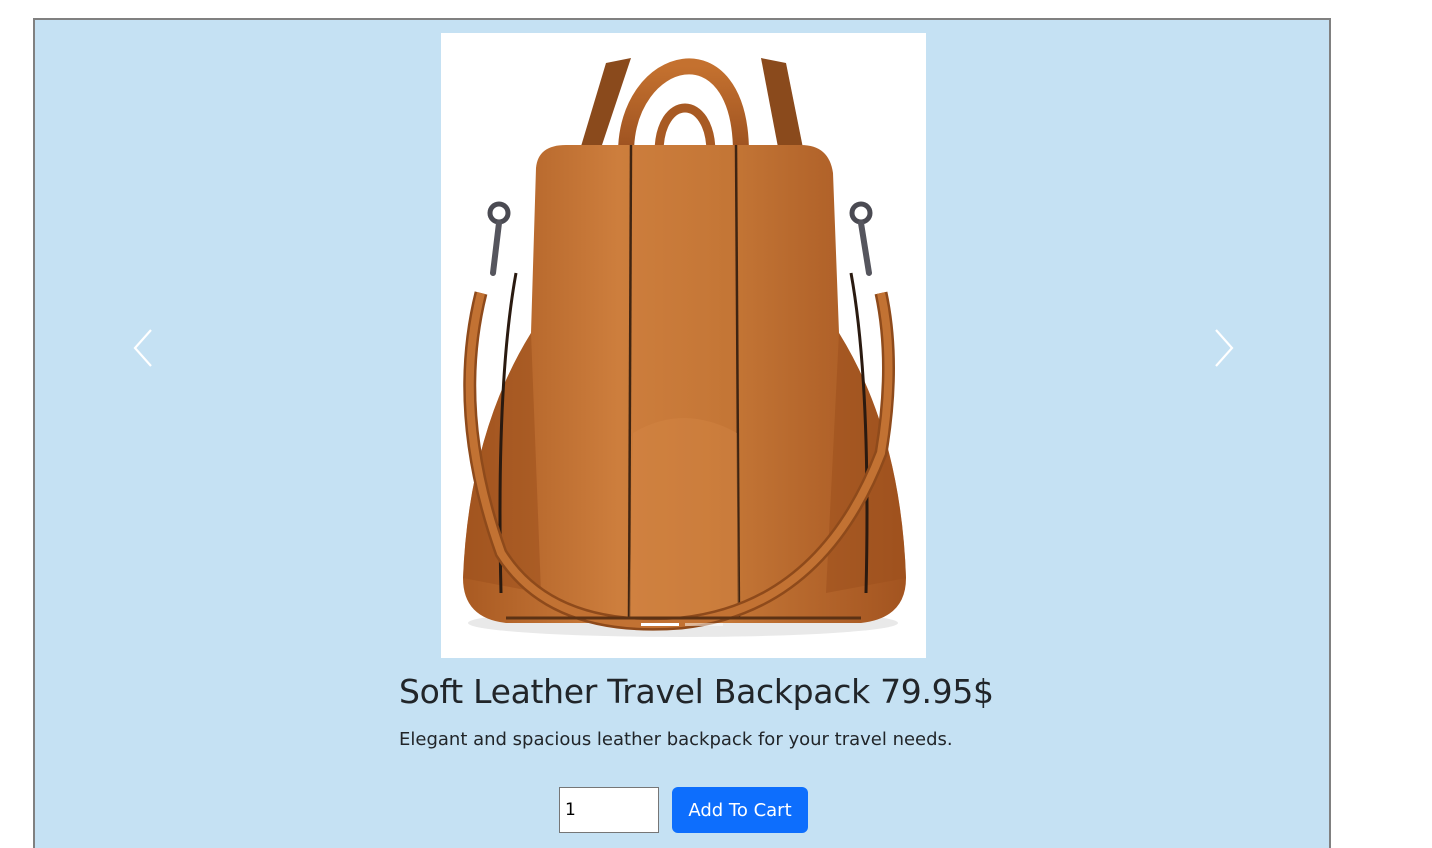  Describe the element at coordinates (682, 624) in the screenshot. I see `carousel-indicators` at that location.